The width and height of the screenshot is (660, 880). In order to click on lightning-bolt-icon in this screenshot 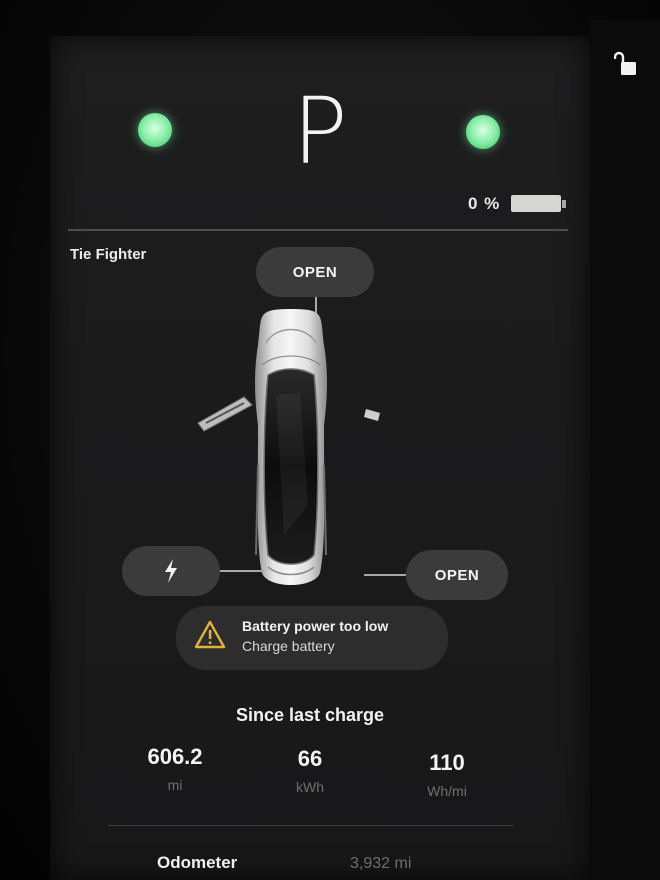, I will do `click(171, 571)`.